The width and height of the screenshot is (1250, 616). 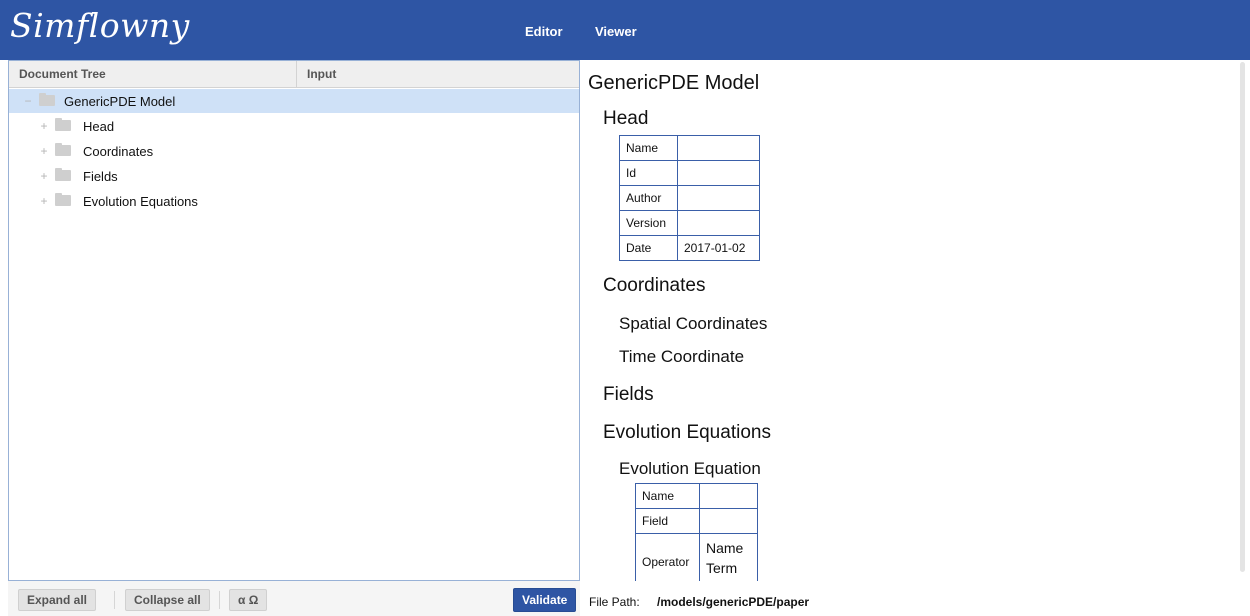 What do you see at coordinates (118, 151) in the screenshot?
I see `tree-node-label: Coordinates` at bounding box center [118, 151].